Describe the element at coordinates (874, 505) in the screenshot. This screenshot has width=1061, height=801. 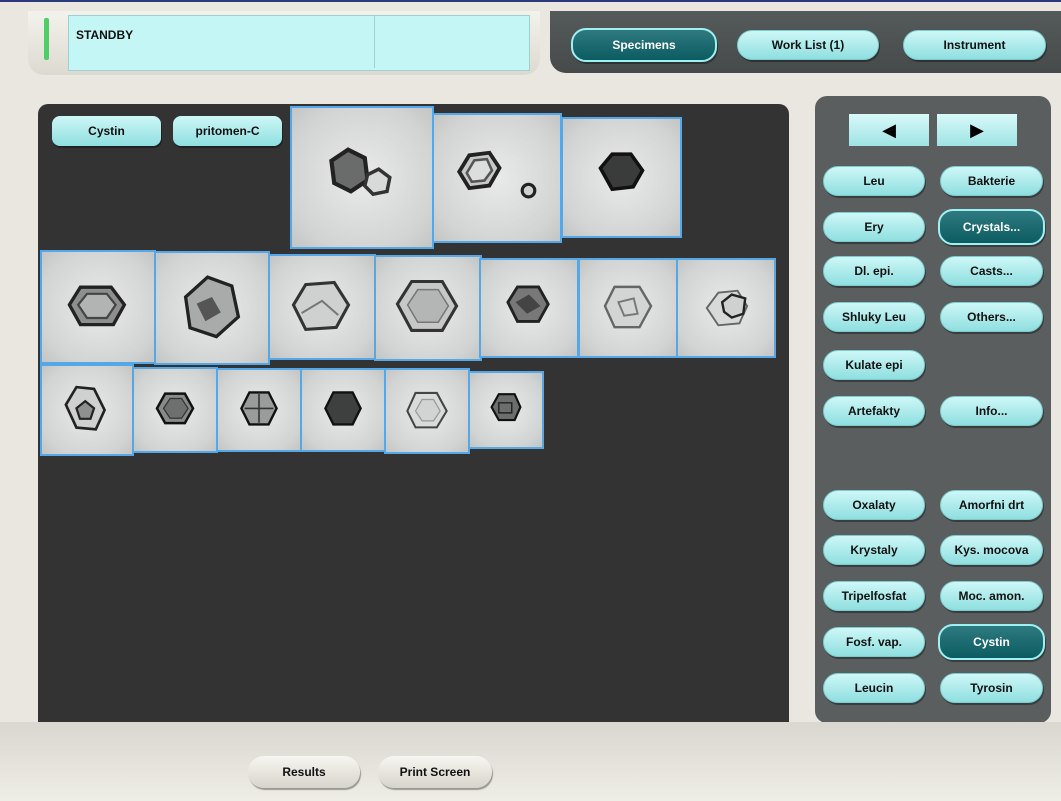
I see `crystal-oxalaty-button: Oxalaty` at that location.